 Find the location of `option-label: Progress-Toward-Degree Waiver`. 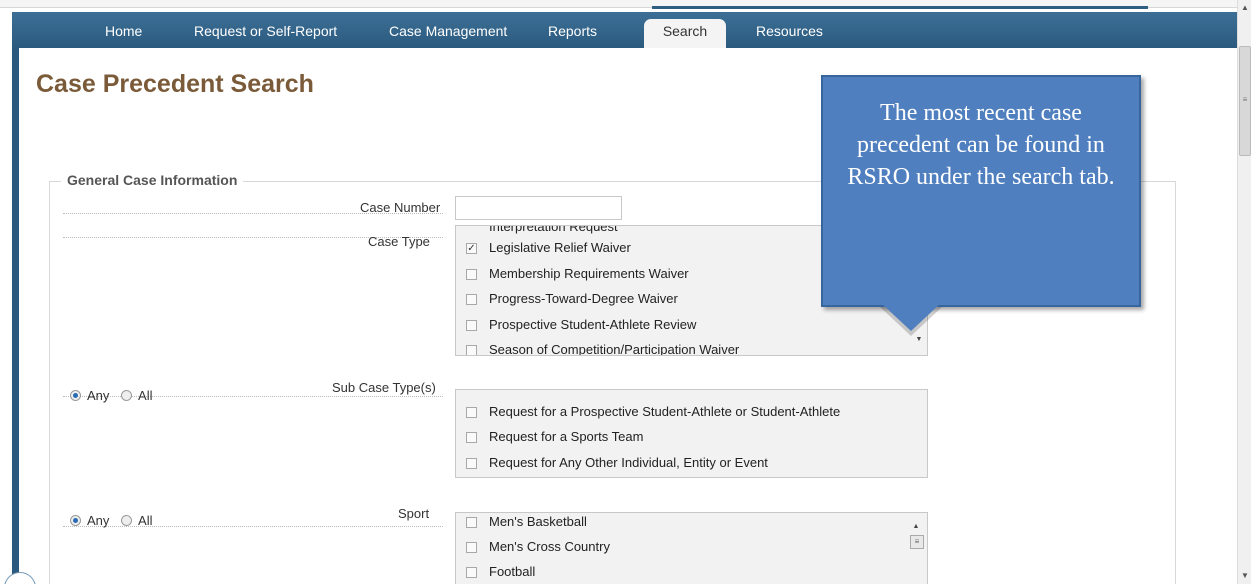

option-label: Progress-Toward-Degree Waiver is located at coordinates (583, 298).